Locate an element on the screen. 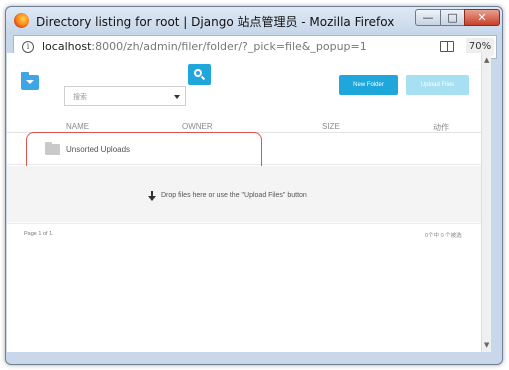 The image size is (509, 370). selection-count: 0个中 0 个被选 is located at coordinates (443, 236).